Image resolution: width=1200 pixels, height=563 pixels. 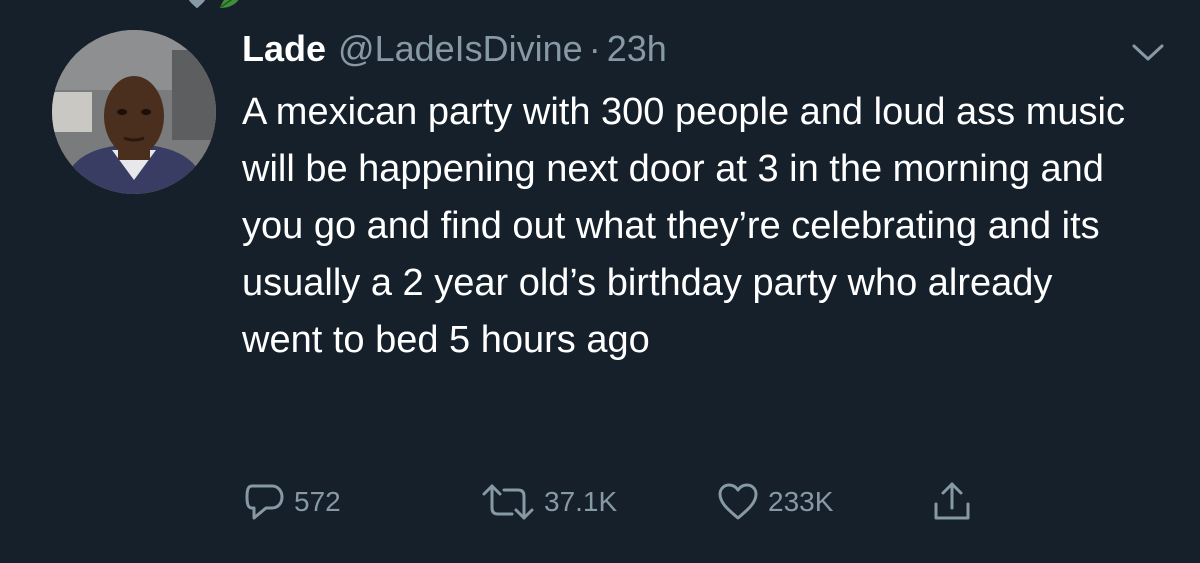 I want to click on retweet-count: 37.1K, so click(x=581, y=501).